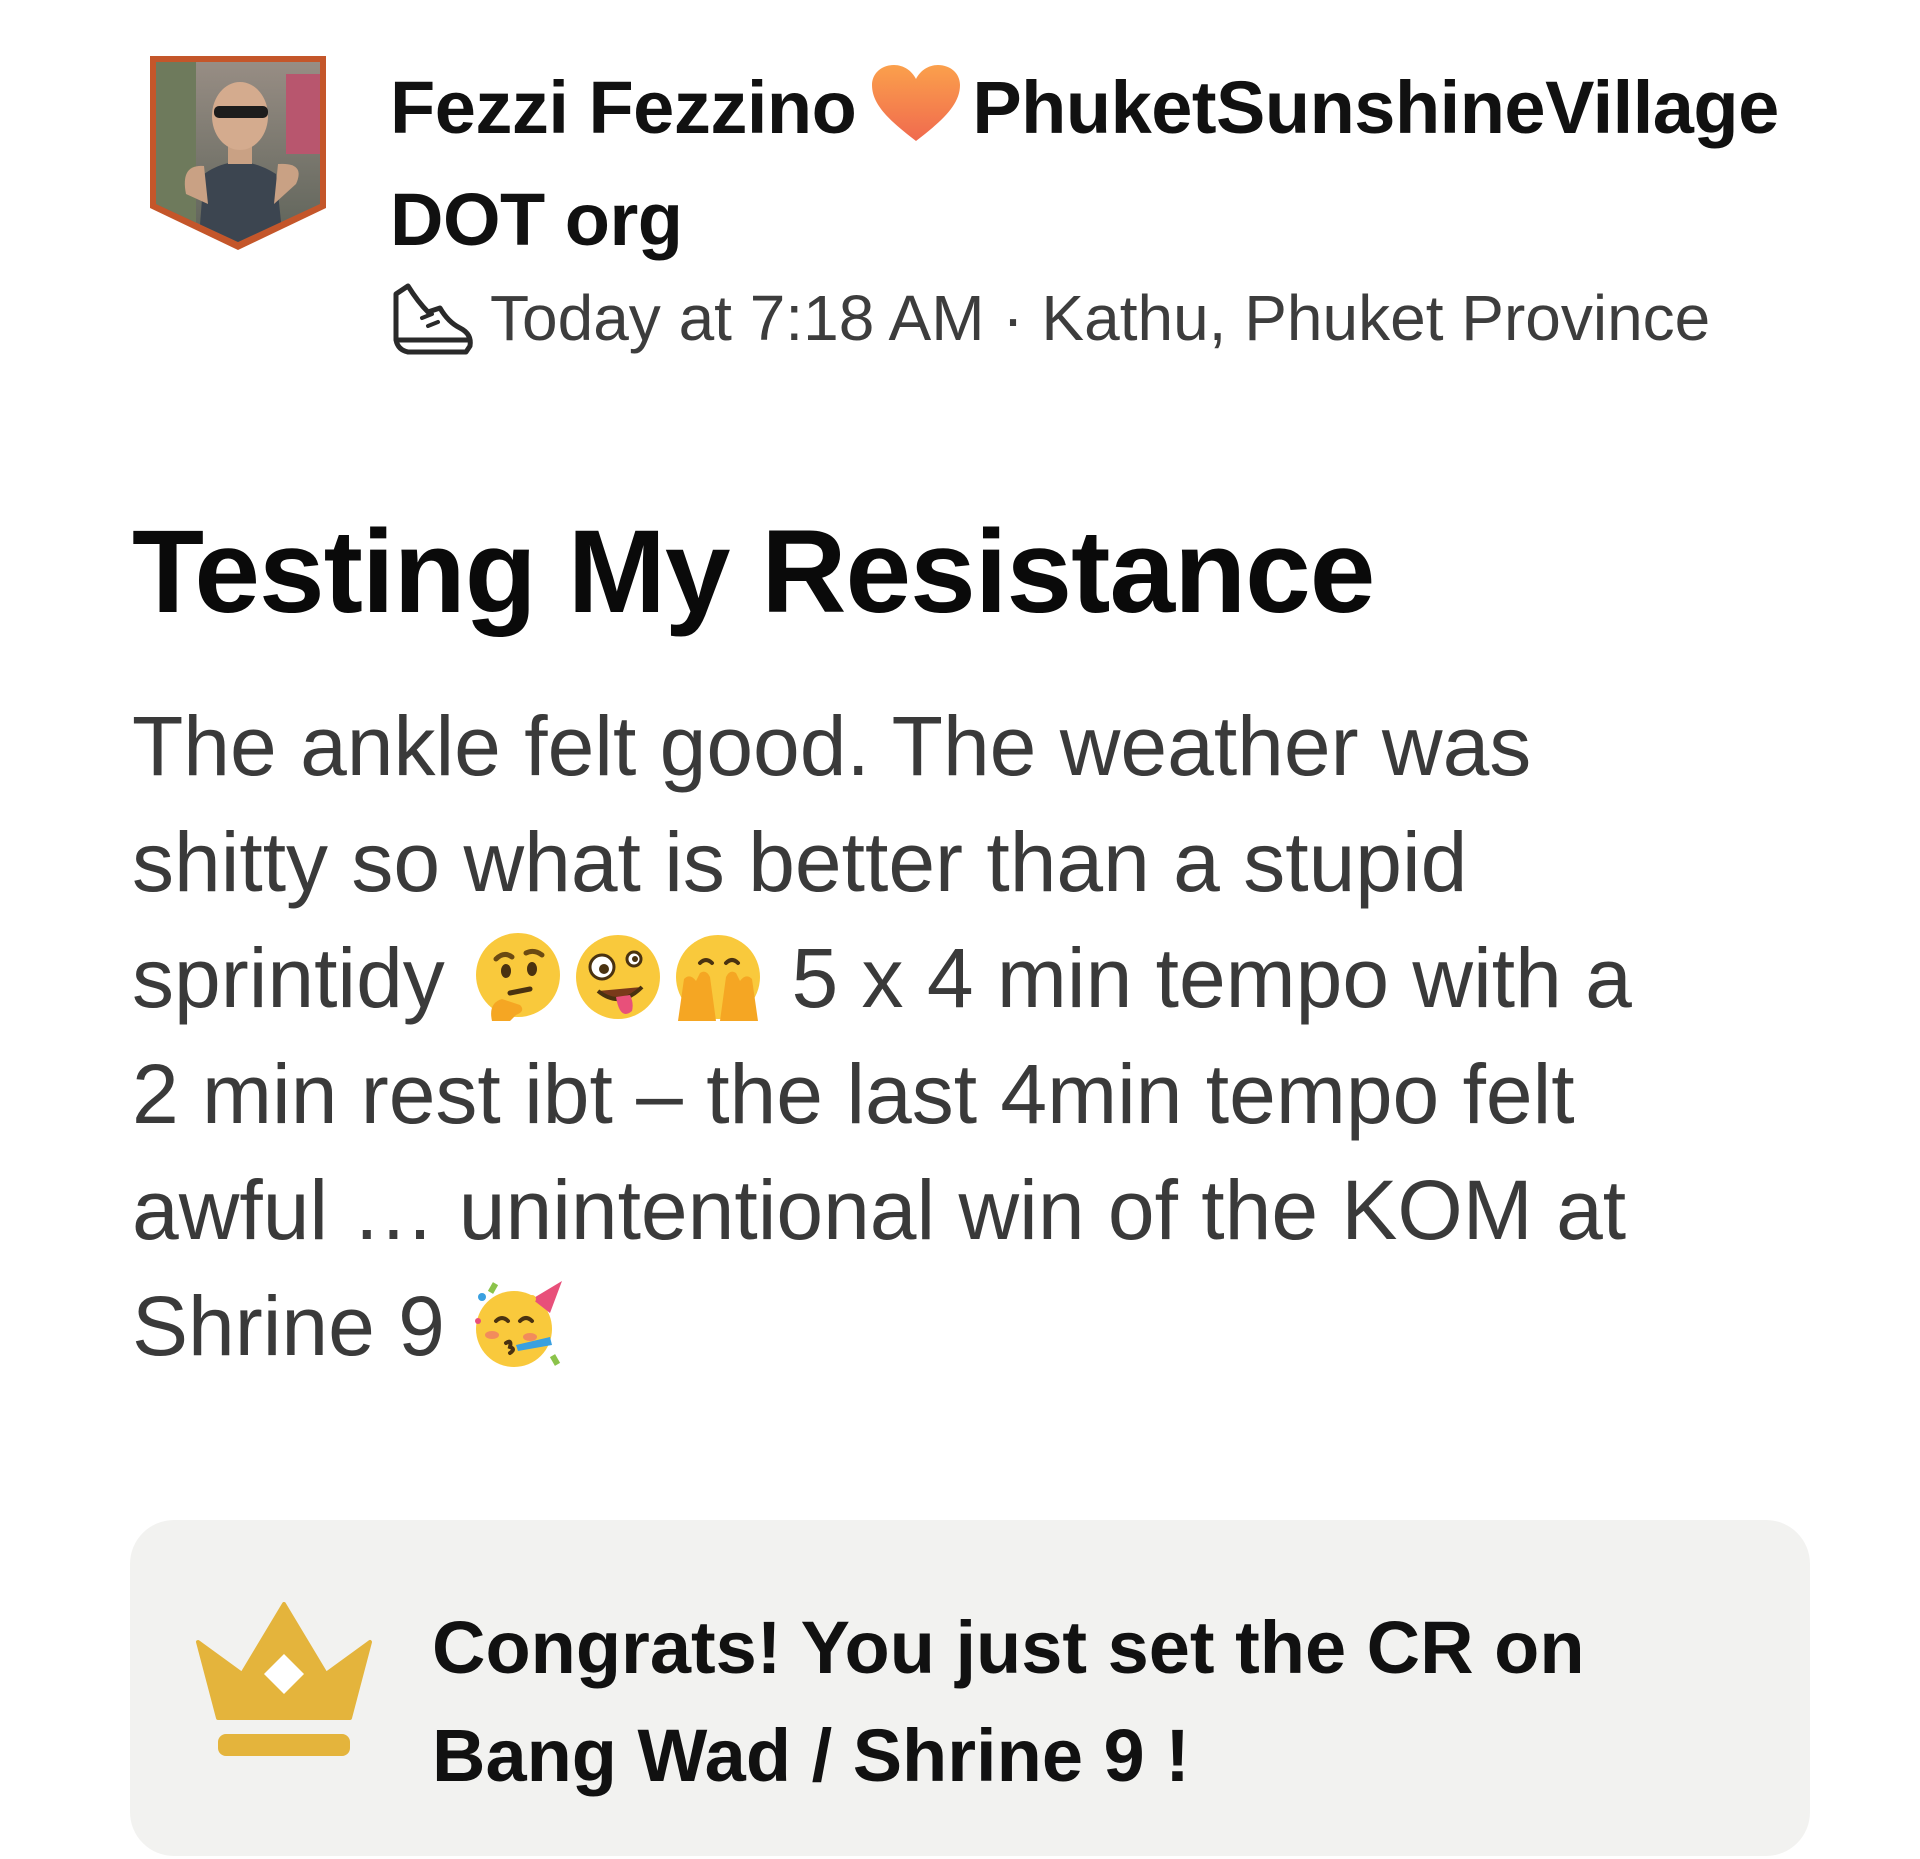 Image resolution: width=1920 pixels, height=1859 pixels. I want to click on athlete-avatar, so click(238, 152).